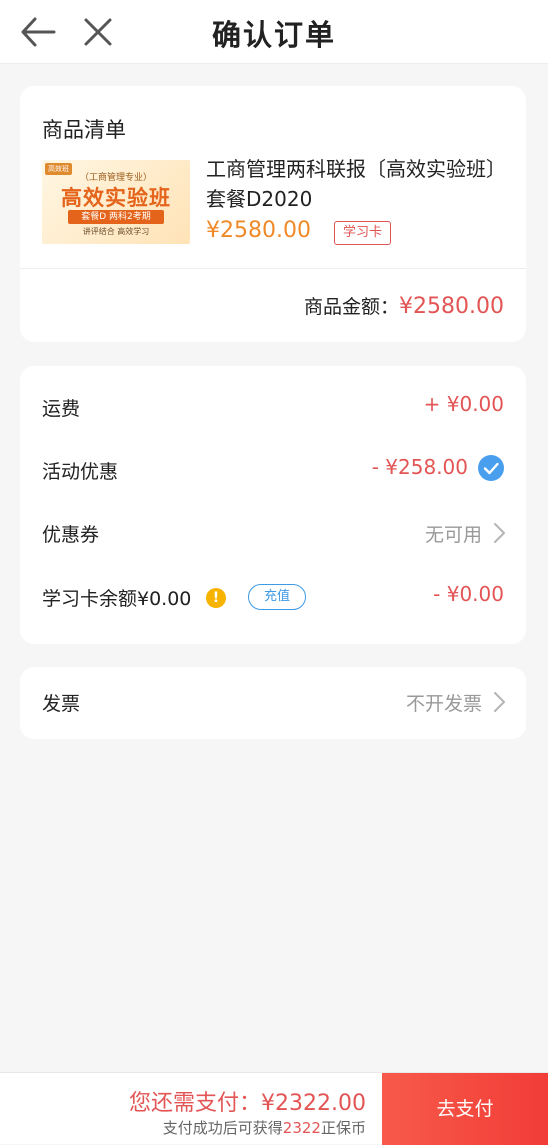 The image size is (548, 1145). What do you see at coordinates (273, 268) in the screenshot?
I see `divider` at bounding box center [273, 268].